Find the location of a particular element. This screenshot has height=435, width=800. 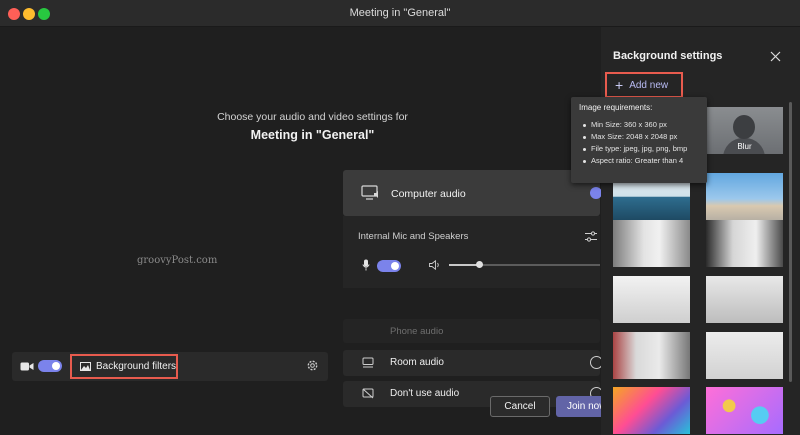

room-audio-option: Room audio is located at coordinates (473, 363).